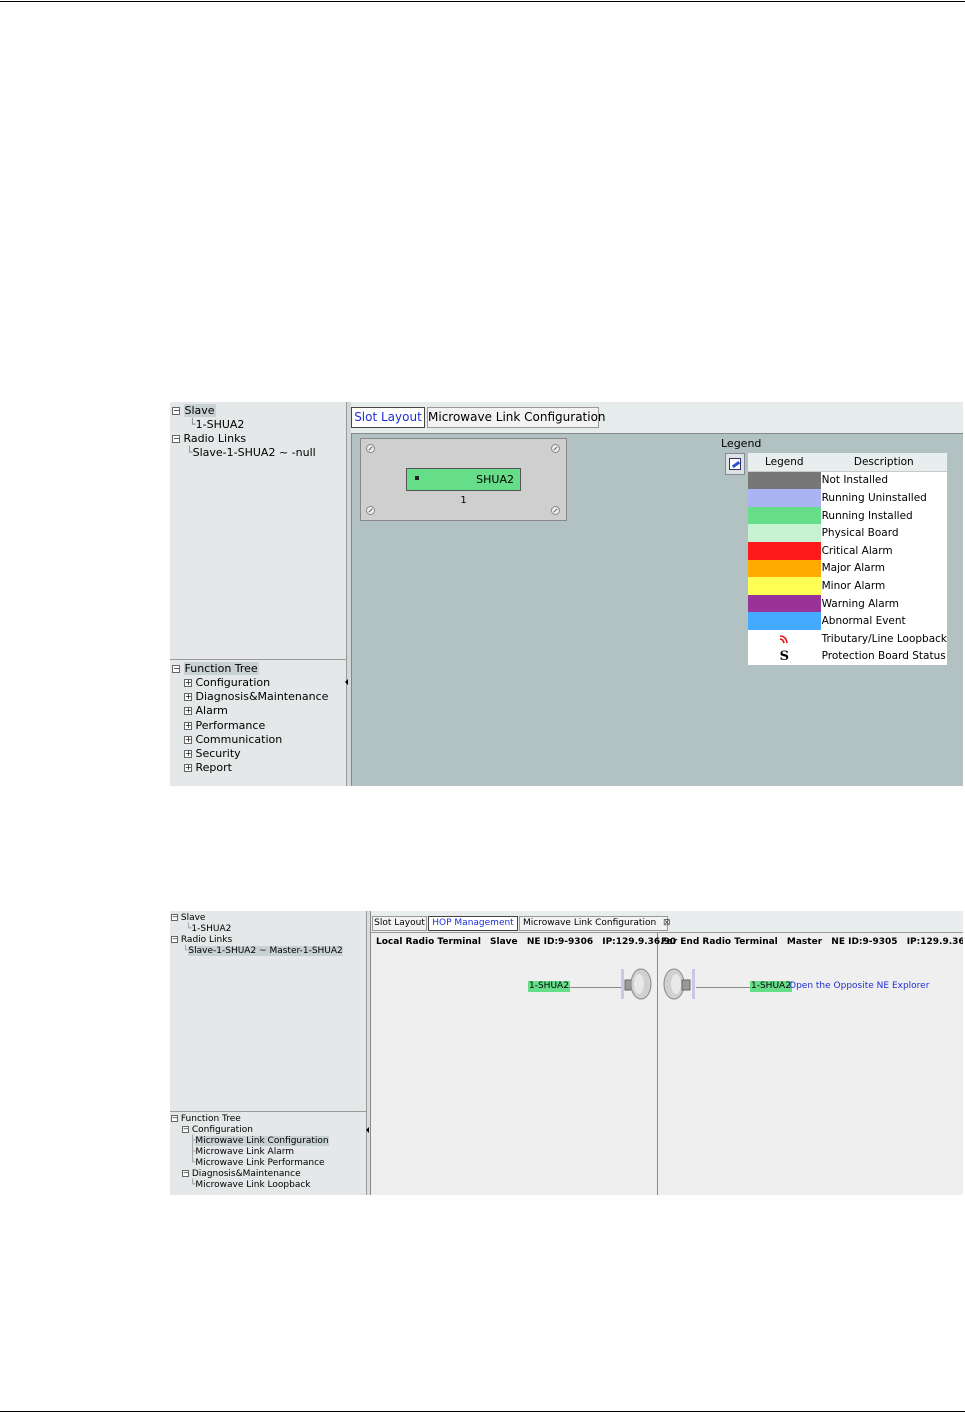  What do you see at coordinates (855, 480) in the screenshot?
I see `legend-description: Not Installed` at bounding box center [855, 480].